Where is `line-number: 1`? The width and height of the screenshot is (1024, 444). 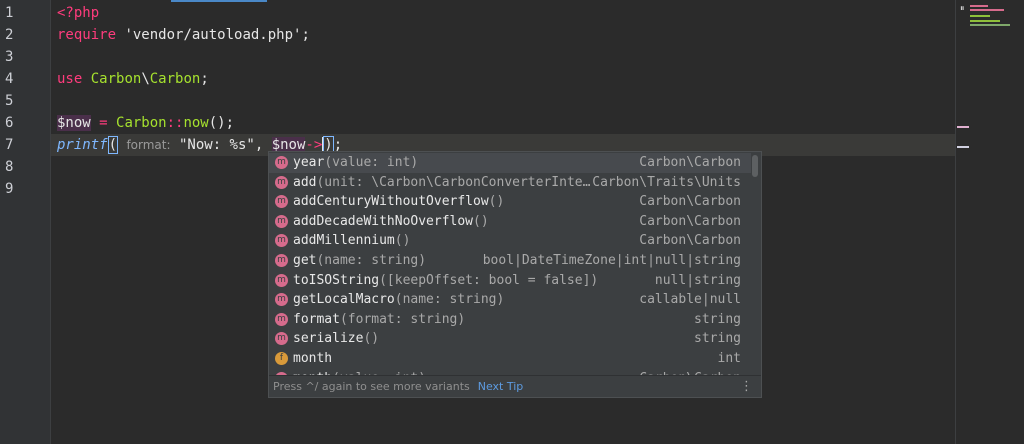
line-number: 1 is located at coordinates (9, 13).